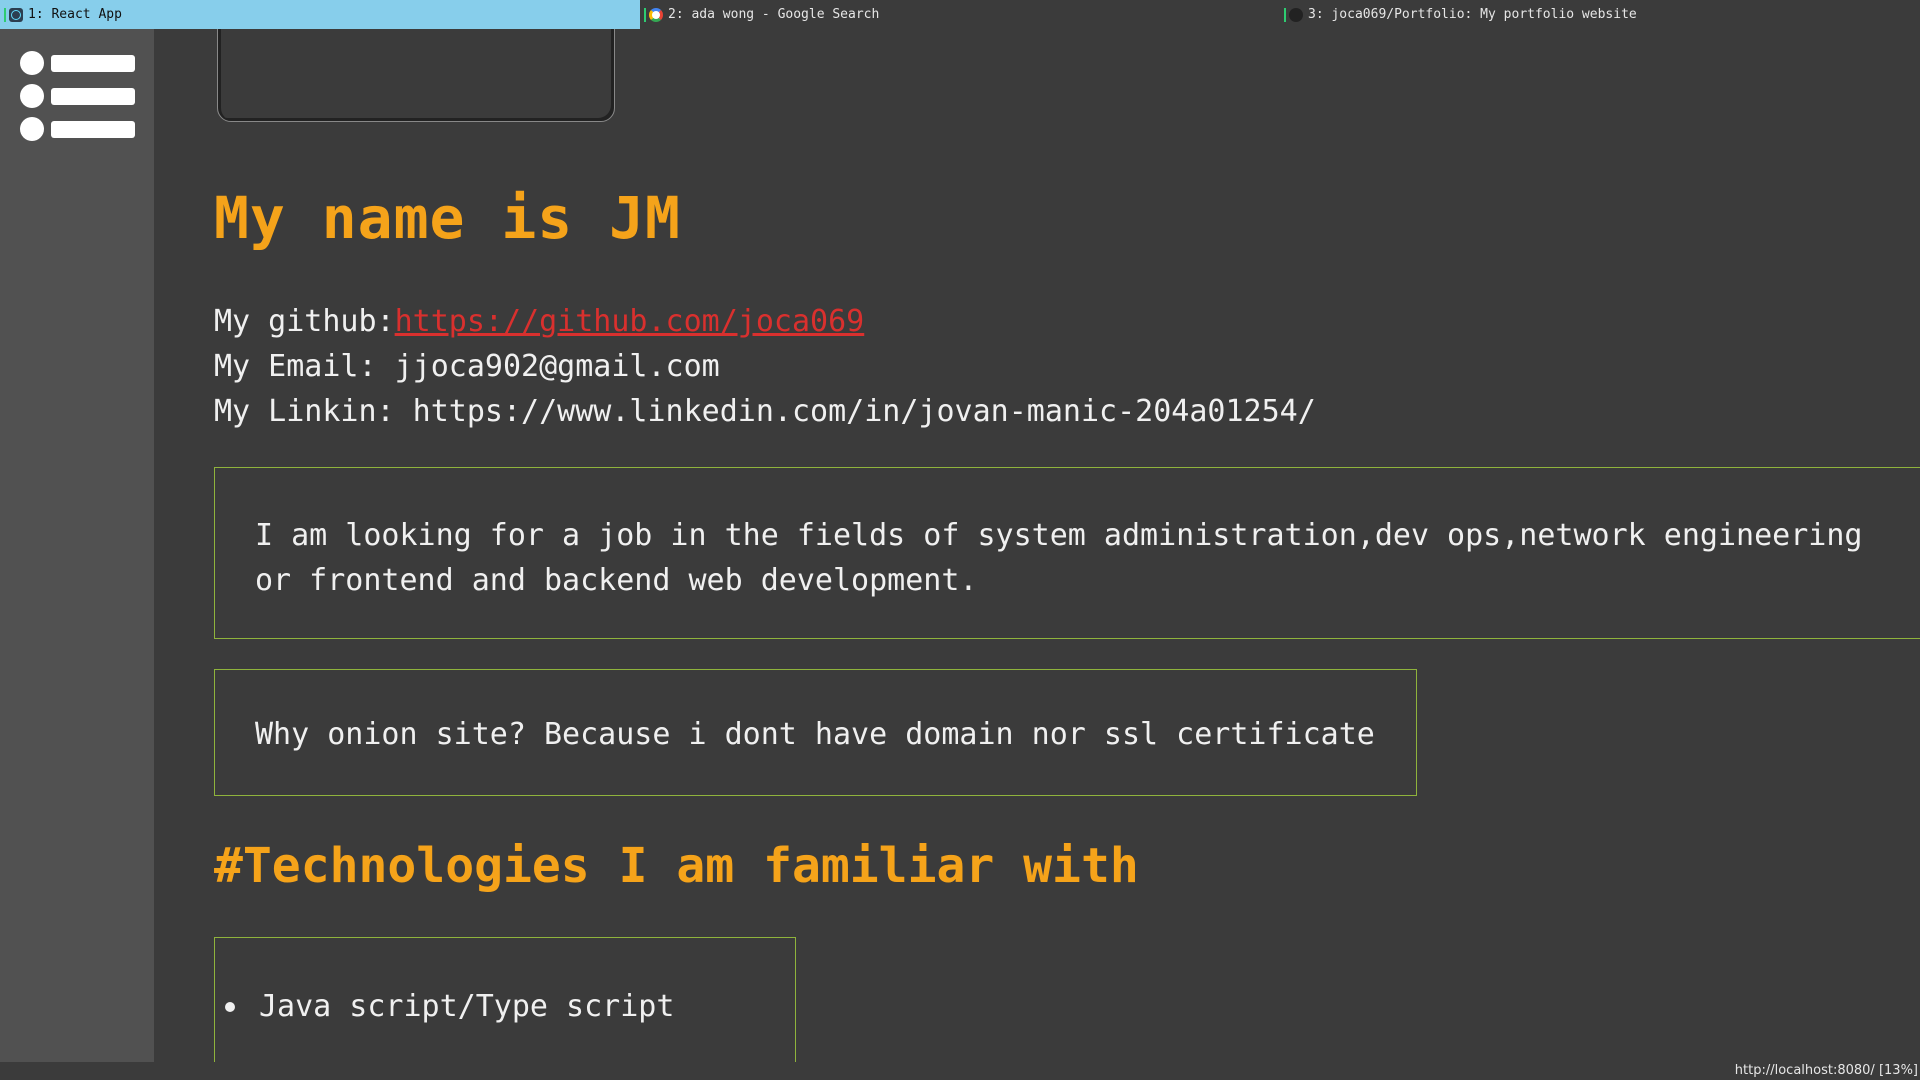  What do you see at coordinates (77, 545) in the screenshot?
I see `sidebar` at bounding box center [77, 545].